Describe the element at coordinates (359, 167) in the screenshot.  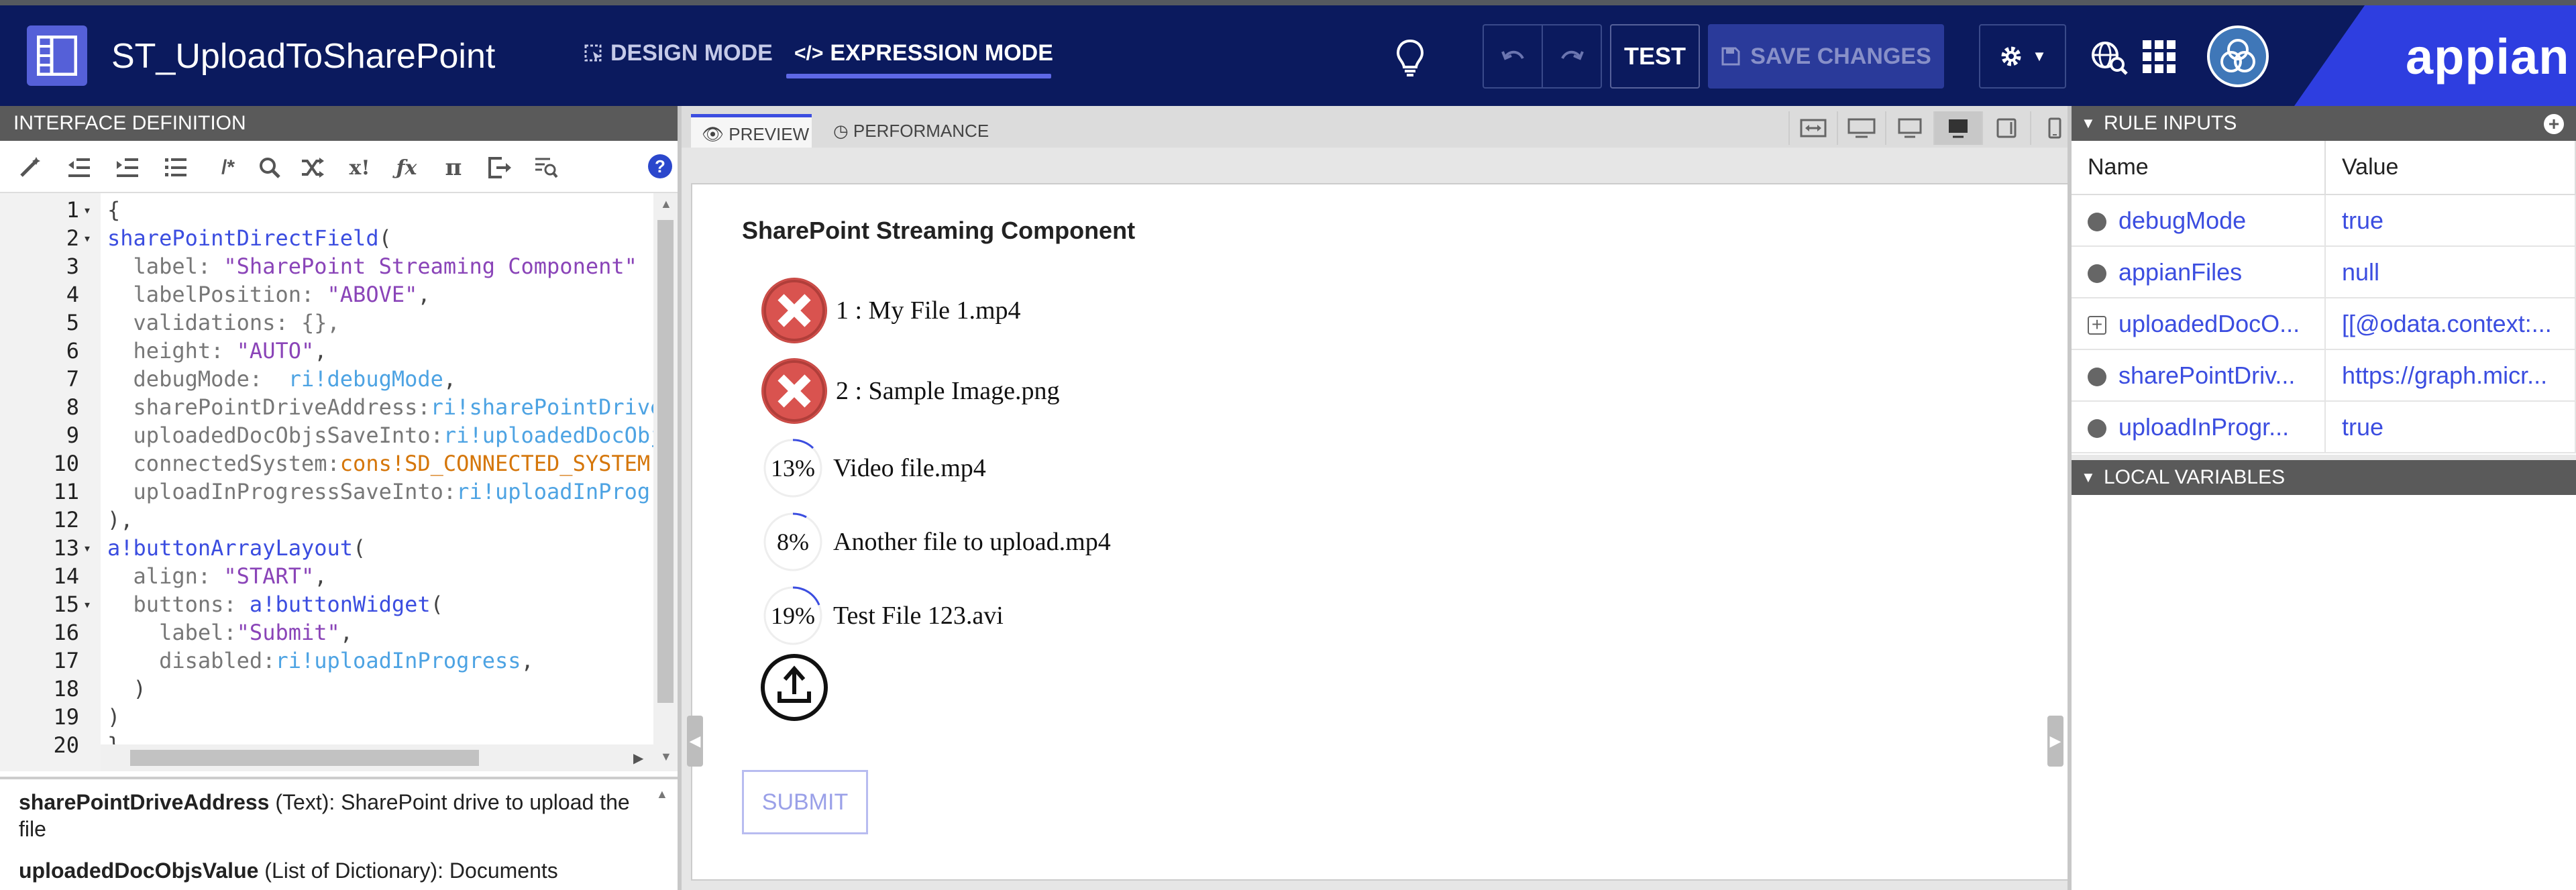
I see `variable-icon: x!` at that location.